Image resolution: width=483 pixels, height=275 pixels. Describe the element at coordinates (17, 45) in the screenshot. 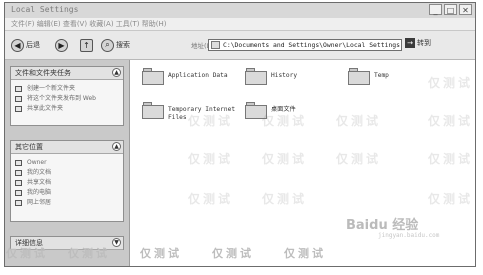

I see `back-arrow-icon: ◀` at that location.